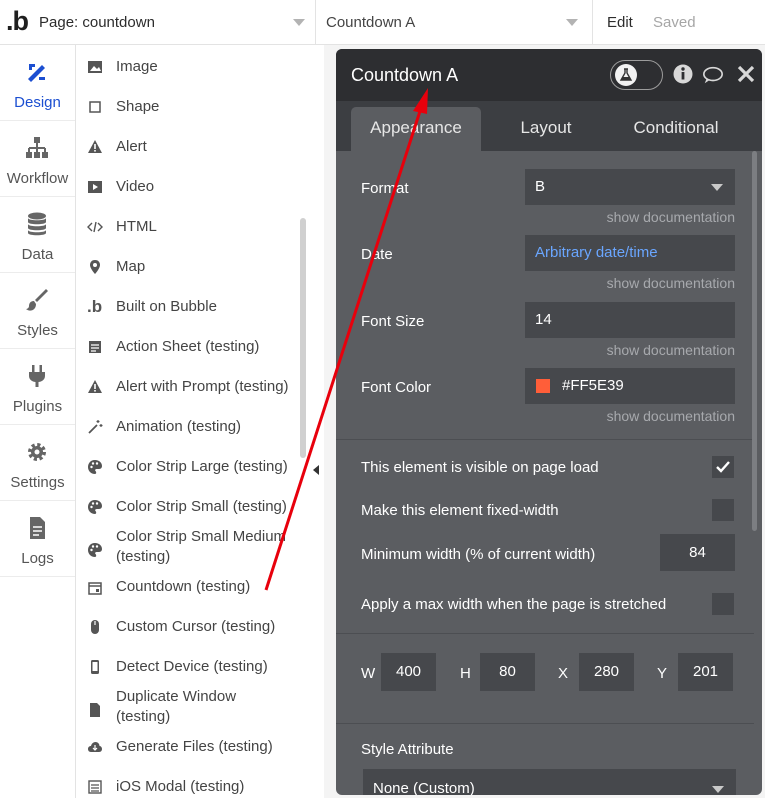  Describe the element at coordinates (37, 528) in the screenshot. I see `document-icon` at that location.